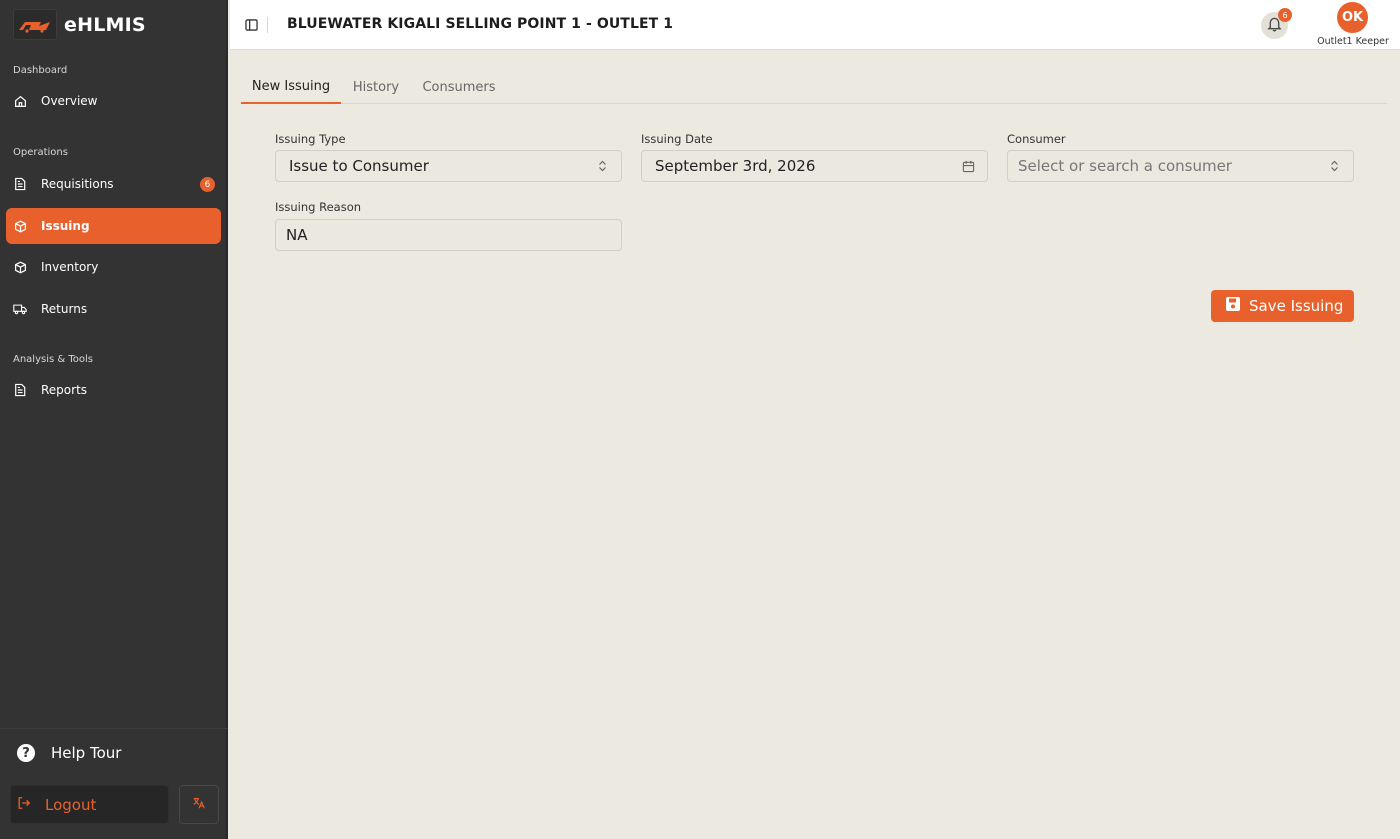 Image resolution: width=1400 pixels, height=839 pixels. Describe the element at coordinates (69, 101) in the screenshot. I see `sidebar-item-label: Overview` at that location.